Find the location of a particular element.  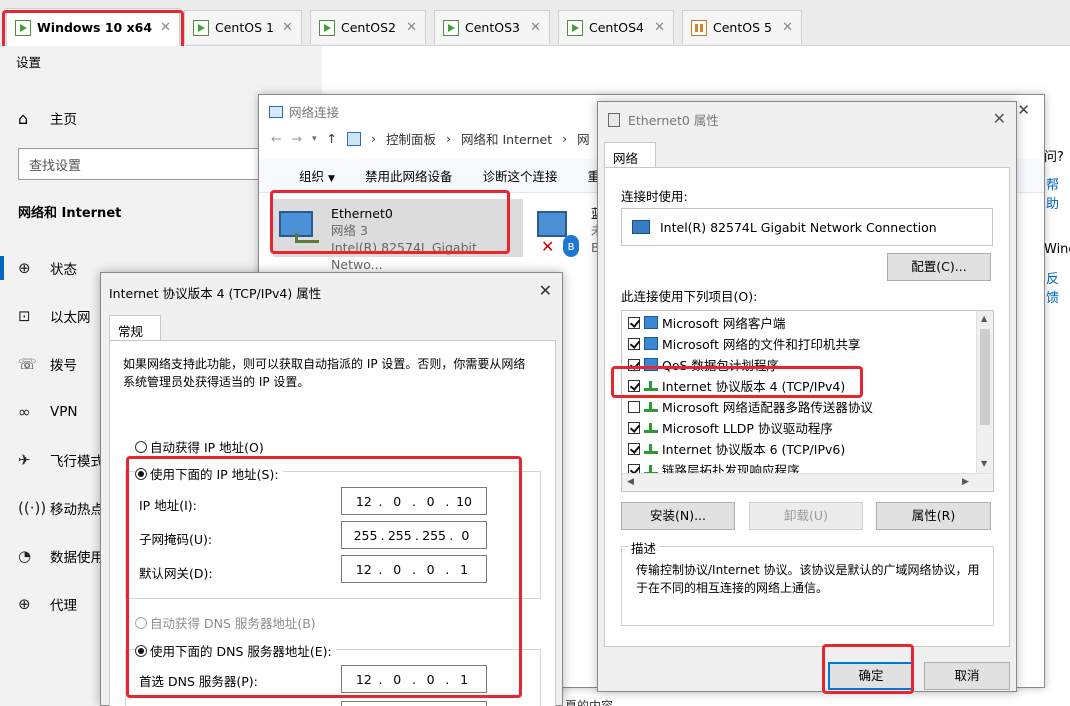

nav-label: VPN is located at coordinates (64, 412).